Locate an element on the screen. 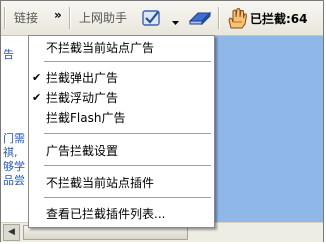 The width and height of the screenshot is (326, 244). menu-item-block-popup-ads: ✔ 拦截弹出广告 is located at coordinates (121, 78).